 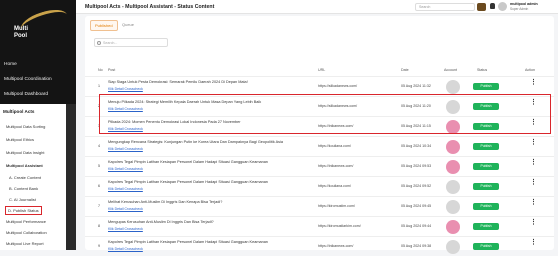 What do you see at coordinates (24, 165) in the screenshot?
I see `sidebar-item-assistant: Multipool Assistant` at bounding box center [24, 165].